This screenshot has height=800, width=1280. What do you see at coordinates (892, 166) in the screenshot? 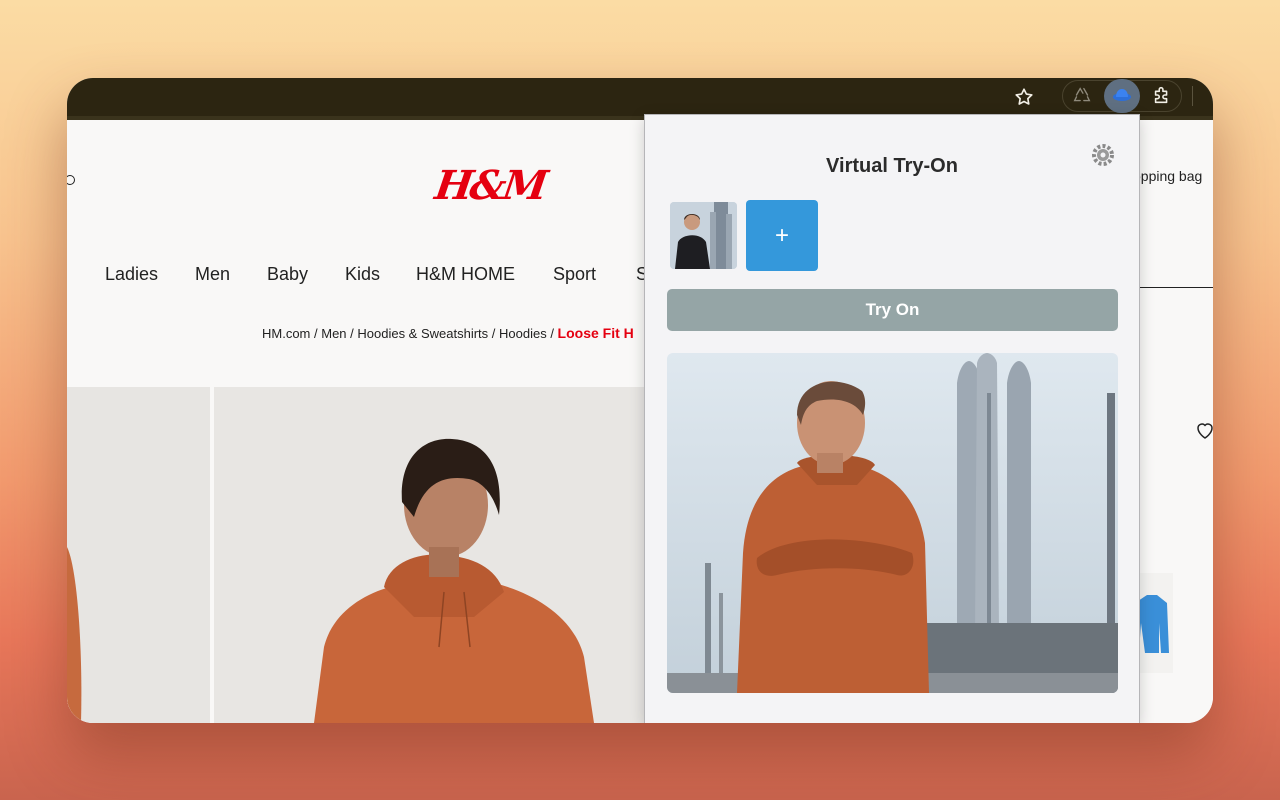
I see `popup-title: Virtual Try-On` at bounding box center [892, 166].